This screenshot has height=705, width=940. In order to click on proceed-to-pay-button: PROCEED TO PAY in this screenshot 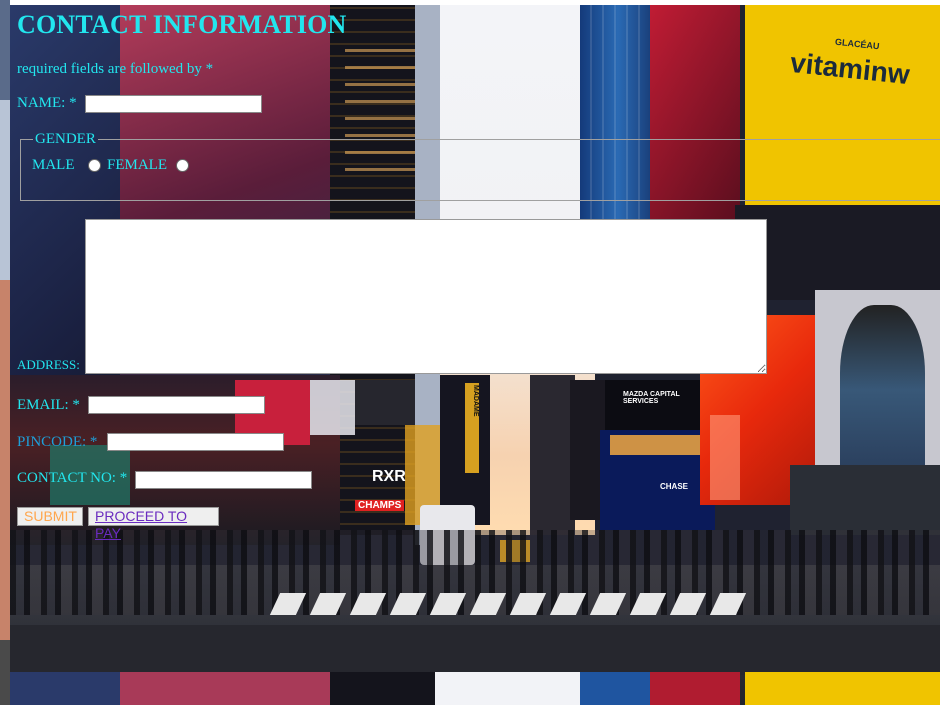, I will do `click(153, 524)`.